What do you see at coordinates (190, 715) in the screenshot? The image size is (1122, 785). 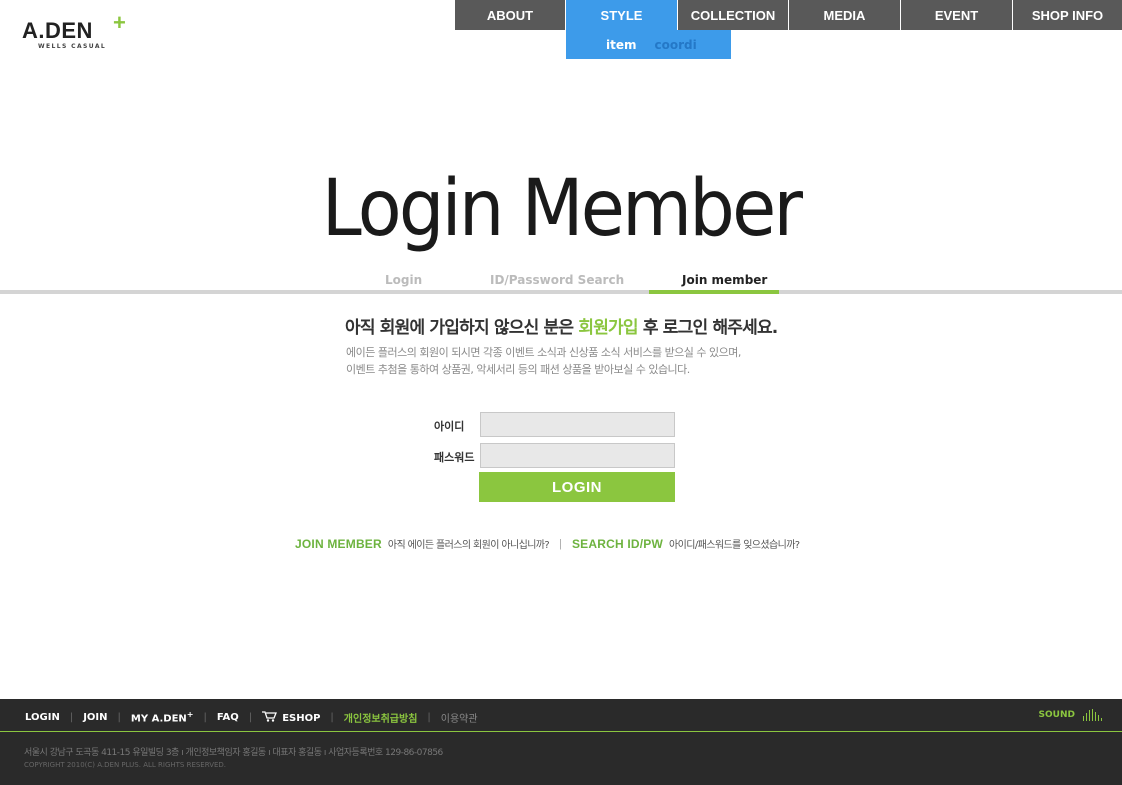 I see `footer-my-aden-plus: +` at bounding box center [190, 715].